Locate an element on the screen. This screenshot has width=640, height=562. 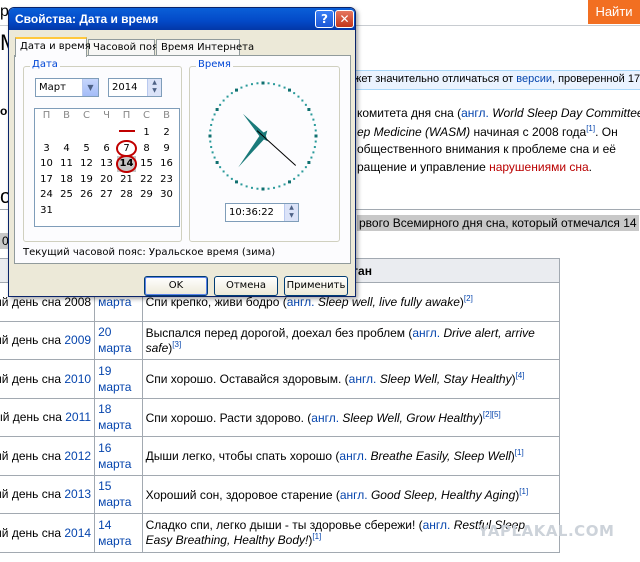
calendar-day: 13 is located at coordinates (106, 164).